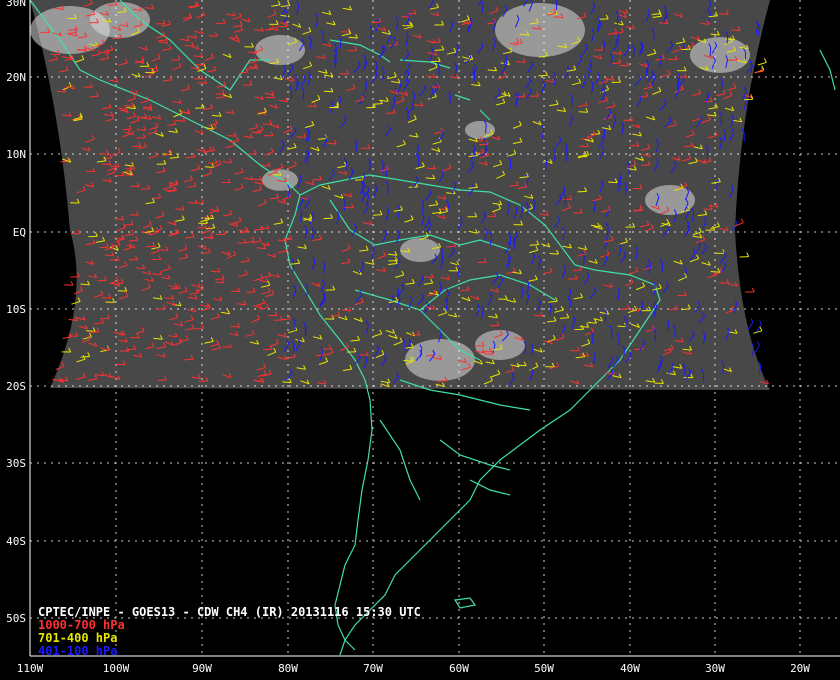 This screenshot has height=680, width=840. What do you see at coordinates (16, 77) in the screenshot?
I see `lat-label: 20N` at bounding box center [16, 77].